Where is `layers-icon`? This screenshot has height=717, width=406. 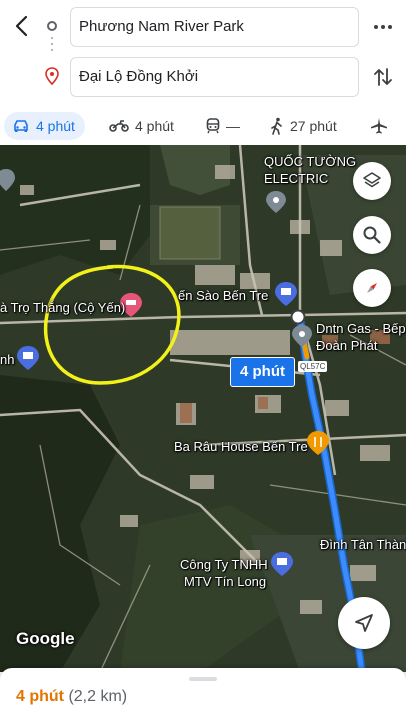 layers-icon is located at coordinates (372, 180).